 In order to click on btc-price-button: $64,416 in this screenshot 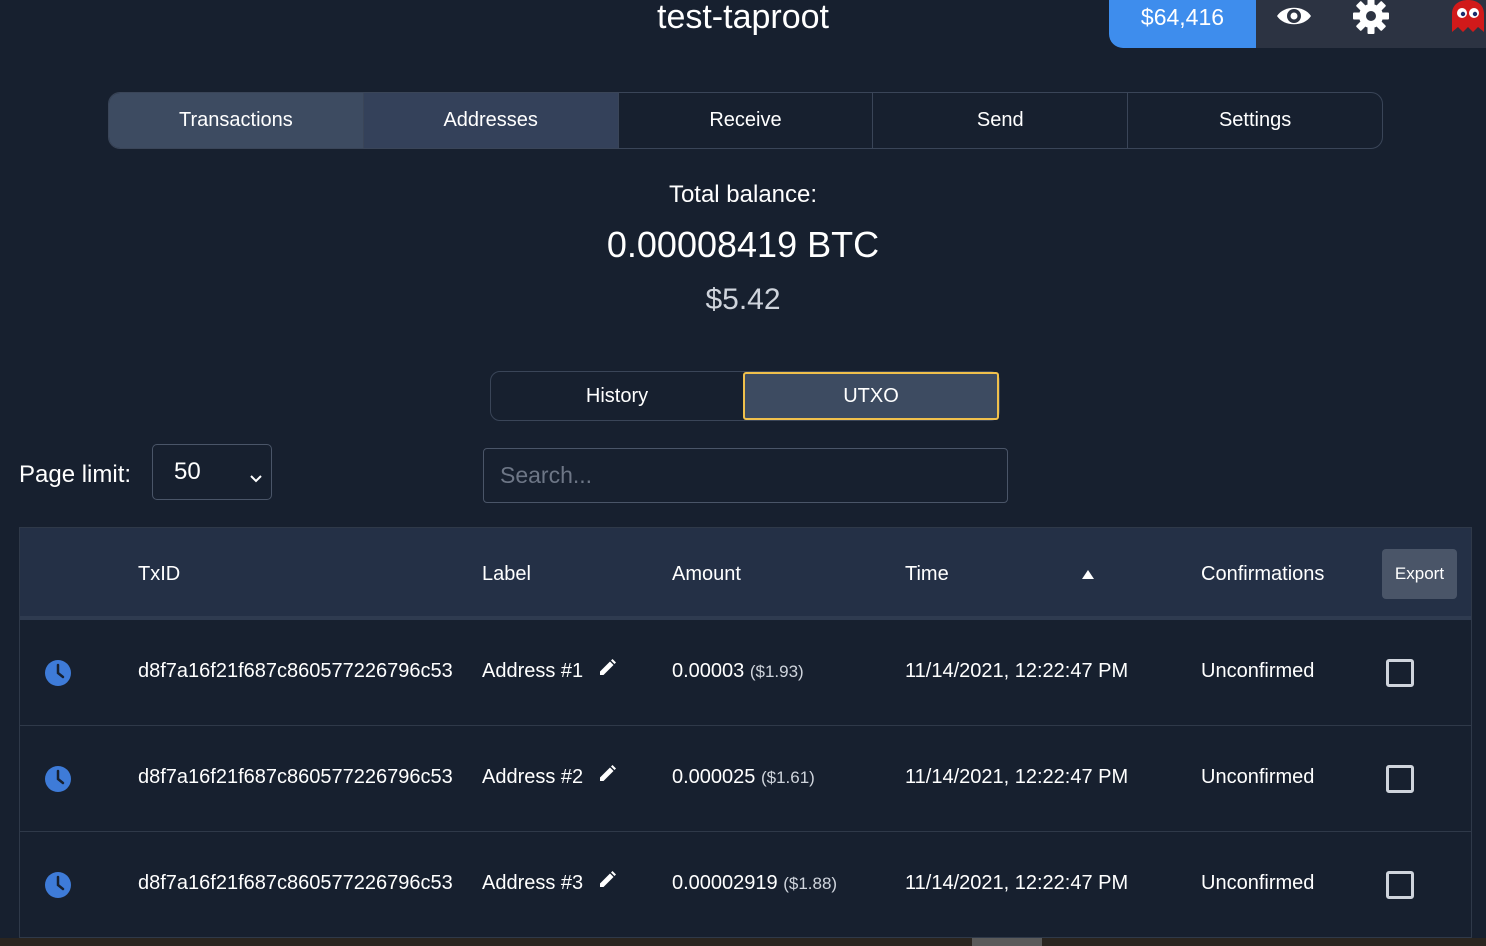, I will do `click(1182, 24)`.